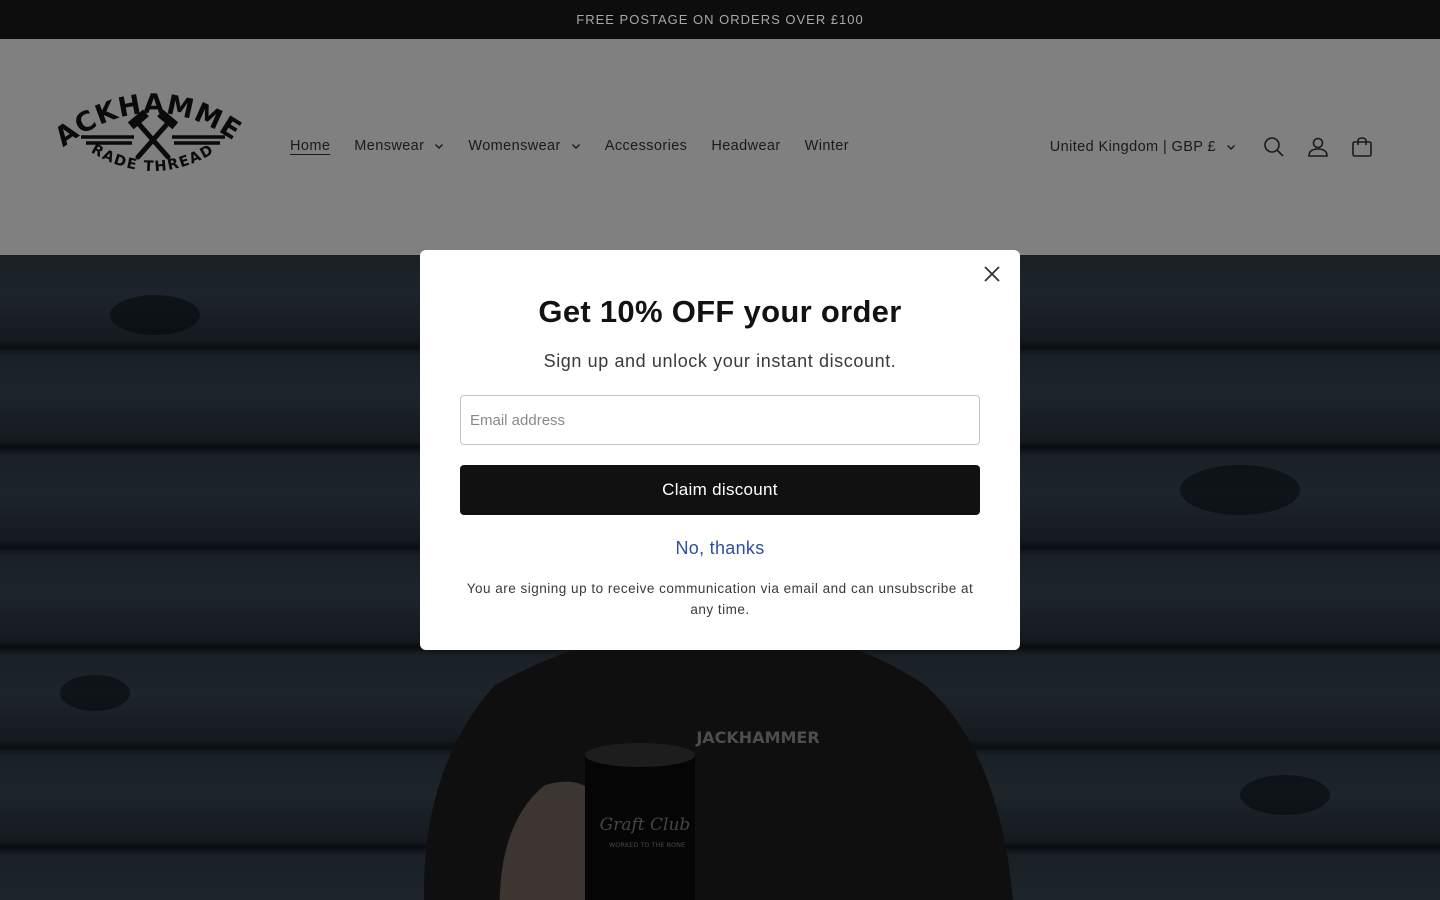  I want to click on account-button, so click(1318, 147).